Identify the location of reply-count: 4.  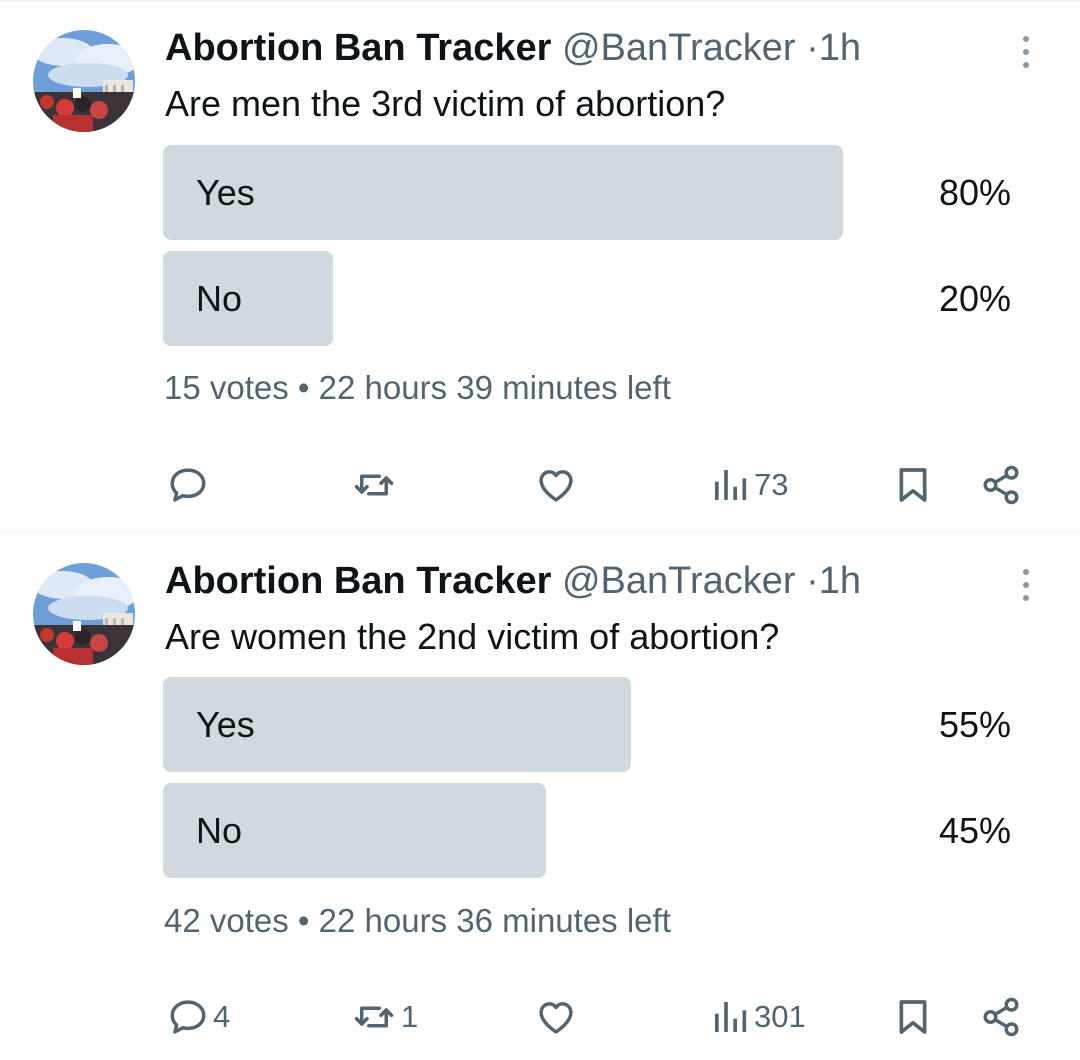
(222, 1016).